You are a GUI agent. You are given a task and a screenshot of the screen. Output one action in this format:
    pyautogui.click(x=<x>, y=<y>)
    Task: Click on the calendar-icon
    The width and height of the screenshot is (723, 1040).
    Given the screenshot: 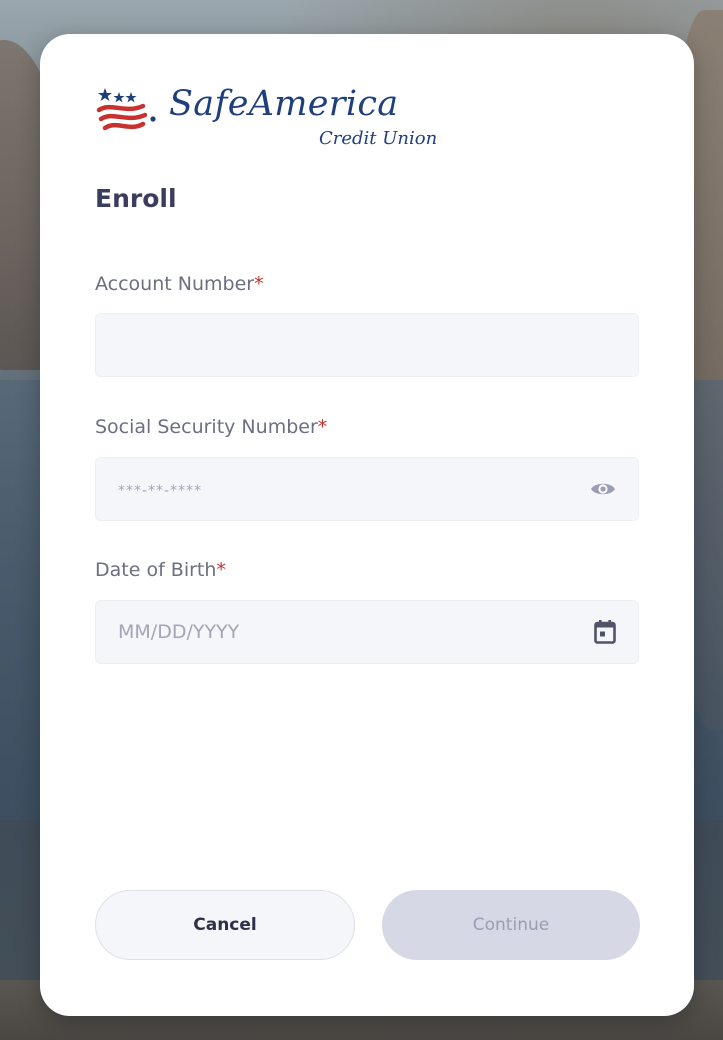 What is the action you would take?
    pyautogui.click(x=605, y=632)
    